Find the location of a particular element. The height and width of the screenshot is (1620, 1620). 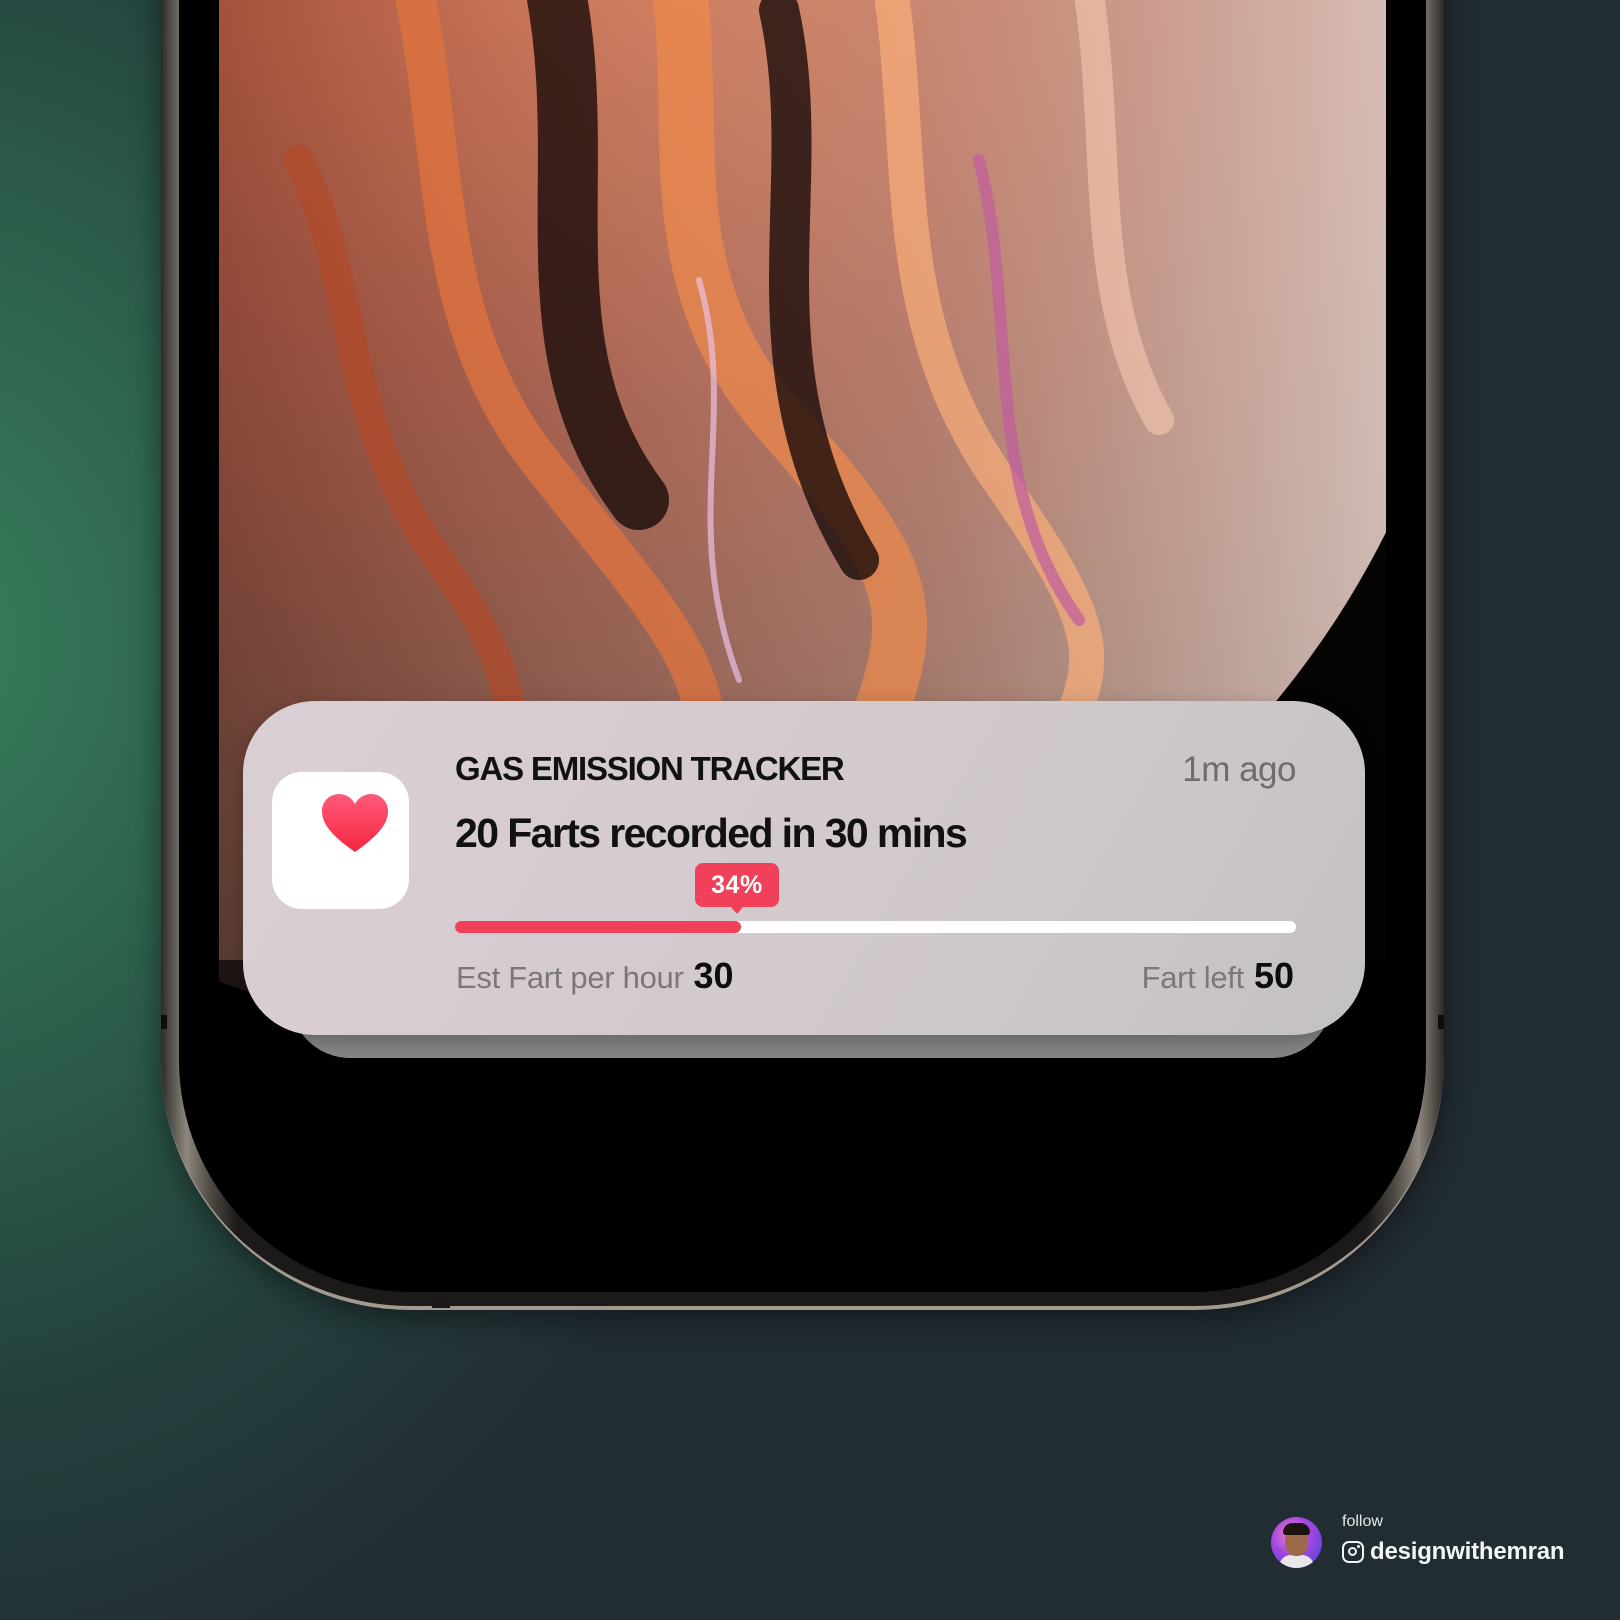

progress-bar-fill is located at coordinates (598, 927).